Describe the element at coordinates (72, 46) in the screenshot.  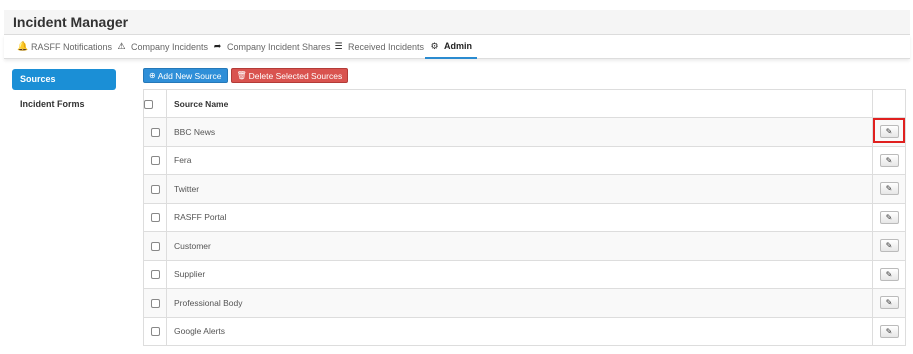
I see `tab-label: RASFF Notifications` at that location.